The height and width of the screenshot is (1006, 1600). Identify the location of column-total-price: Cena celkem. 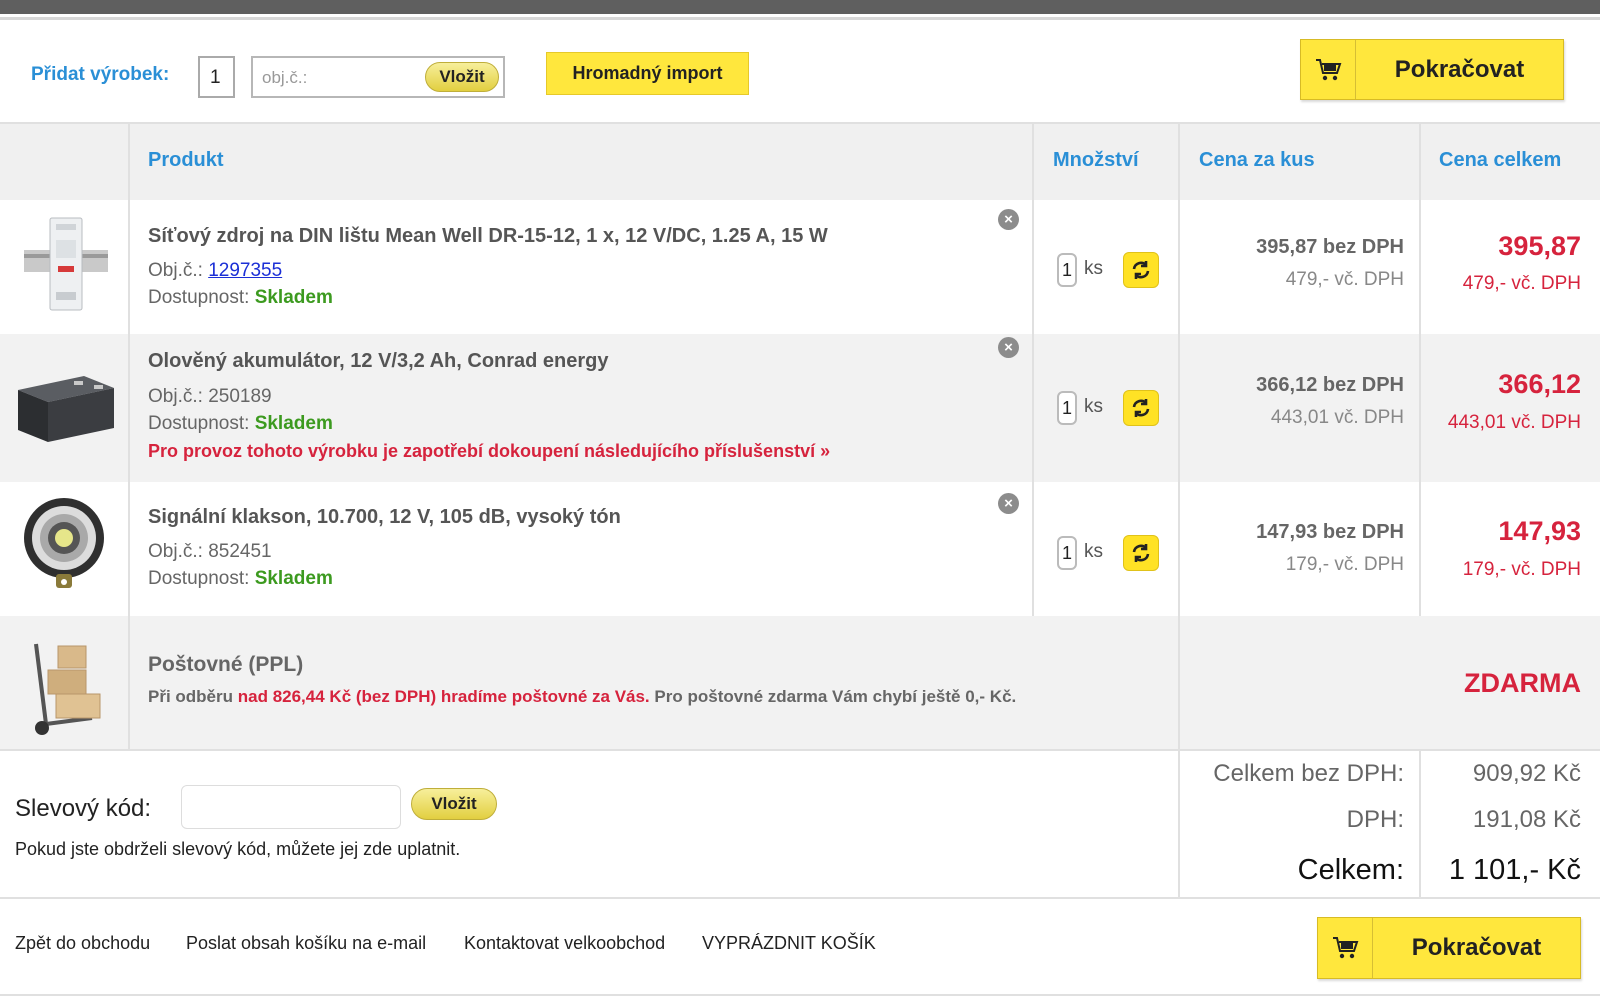
(1500, 160).